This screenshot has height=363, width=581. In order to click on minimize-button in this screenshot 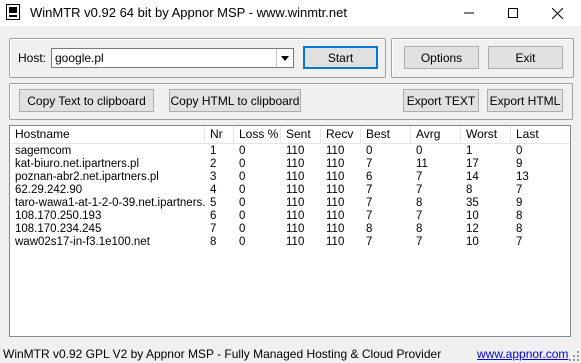, I will do `click(469, 13)`.